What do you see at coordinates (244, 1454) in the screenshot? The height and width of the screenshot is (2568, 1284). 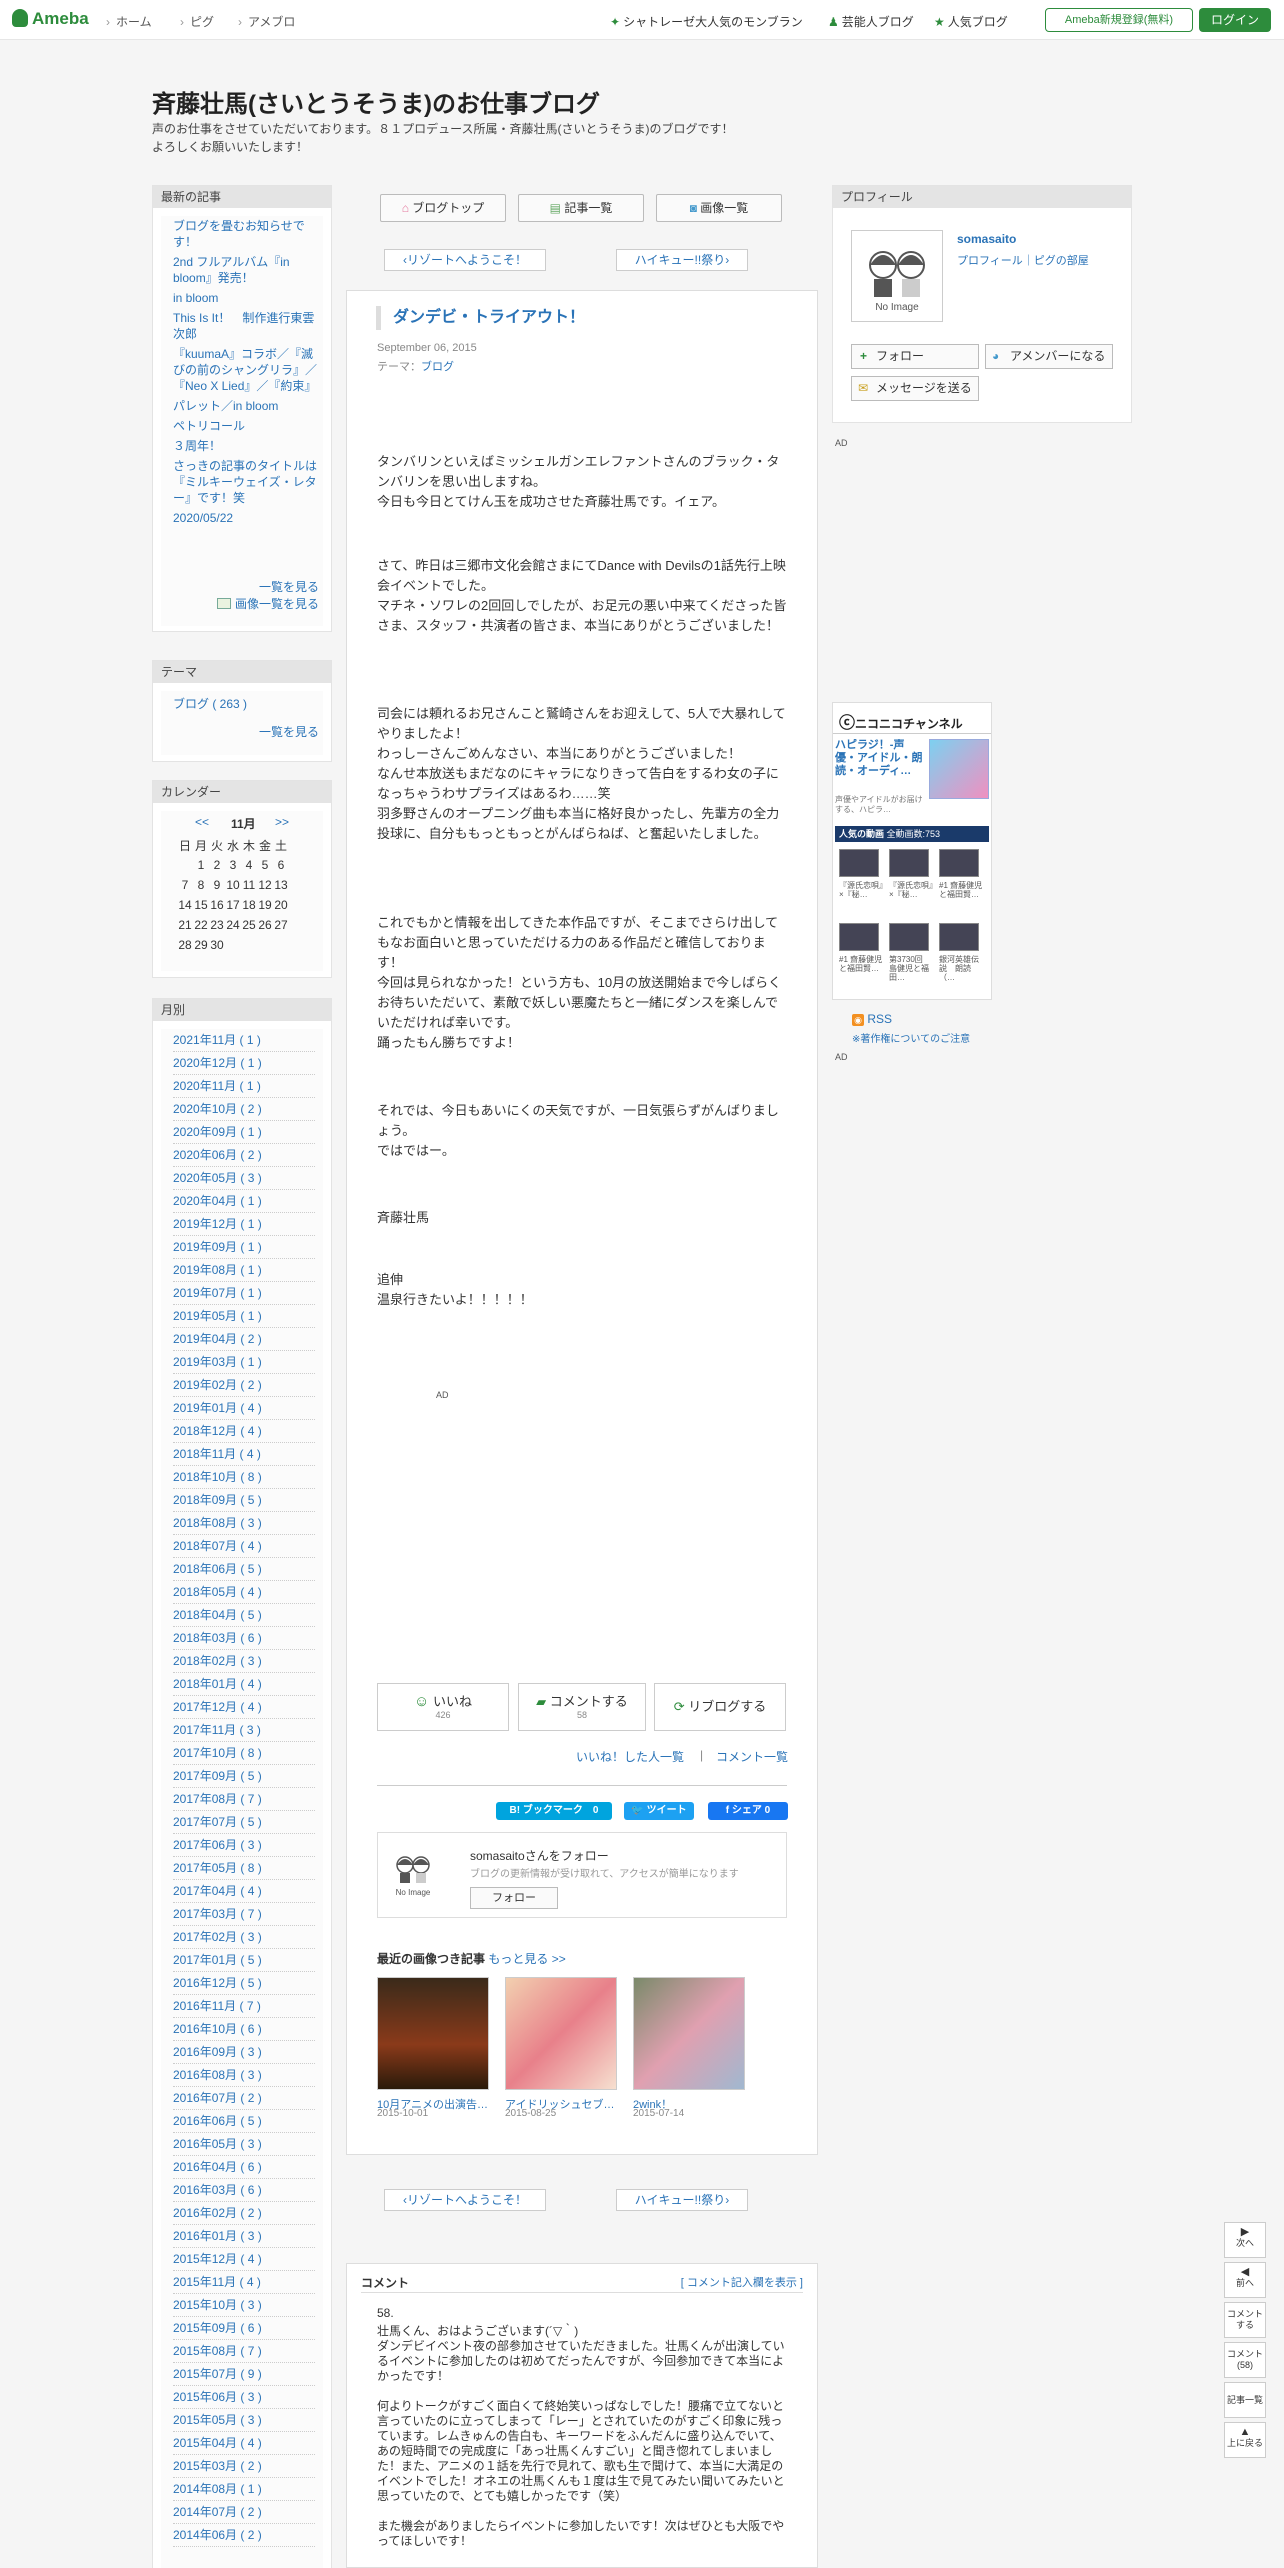 I see `monthly-archive-link: 2018年11月 ( 4 )` at bounding box center [244, 1454].